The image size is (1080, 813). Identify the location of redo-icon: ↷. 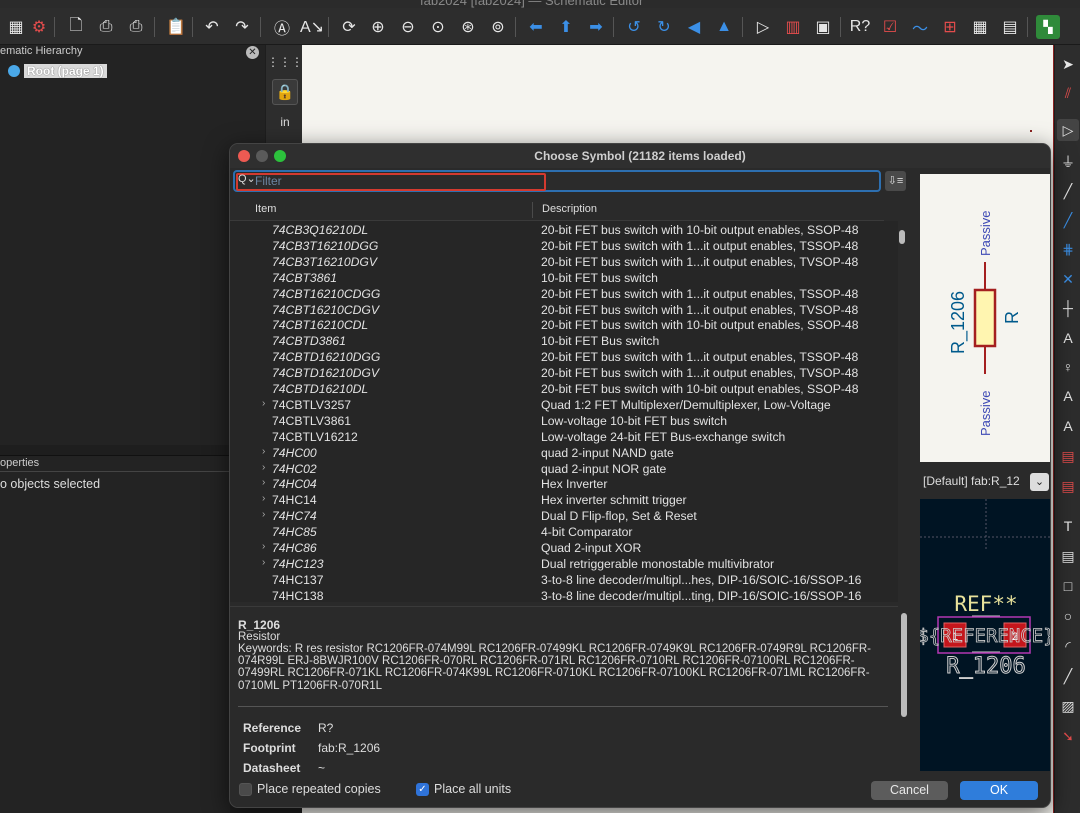
(242, 27).